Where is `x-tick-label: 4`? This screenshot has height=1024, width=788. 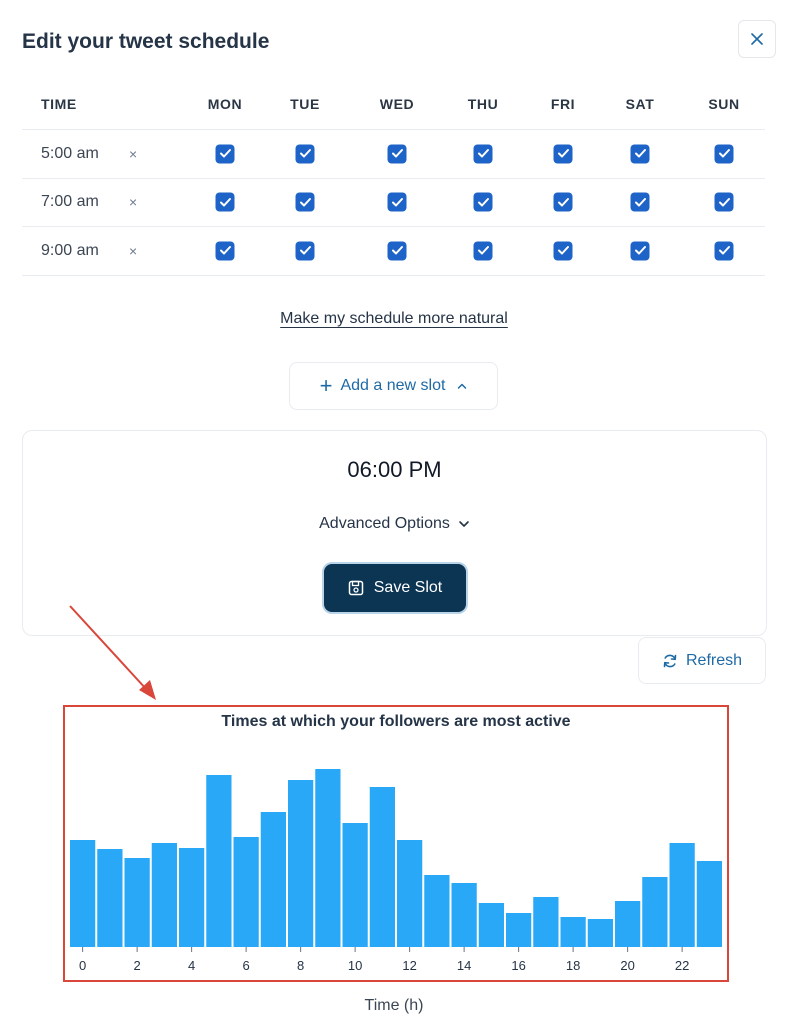
x-tick-label: 4 is located at coordinates (191, 965).